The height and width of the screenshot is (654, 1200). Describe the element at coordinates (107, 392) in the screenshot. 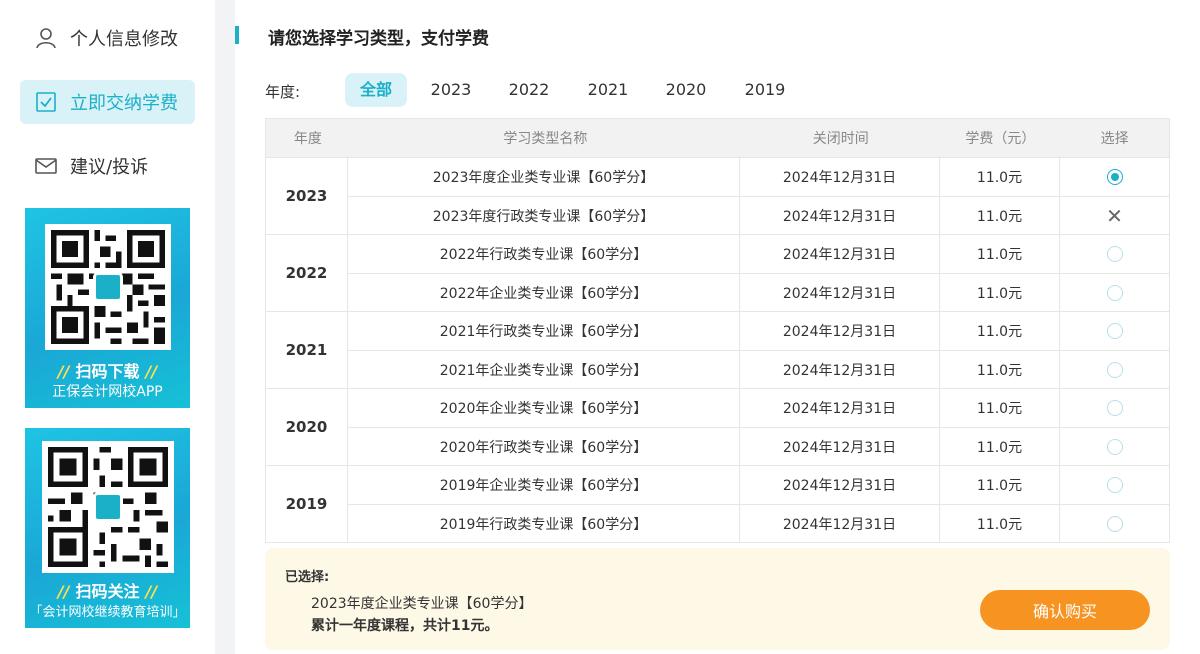

I see `promo-subtitle: 正保会计网校APP` at that location.